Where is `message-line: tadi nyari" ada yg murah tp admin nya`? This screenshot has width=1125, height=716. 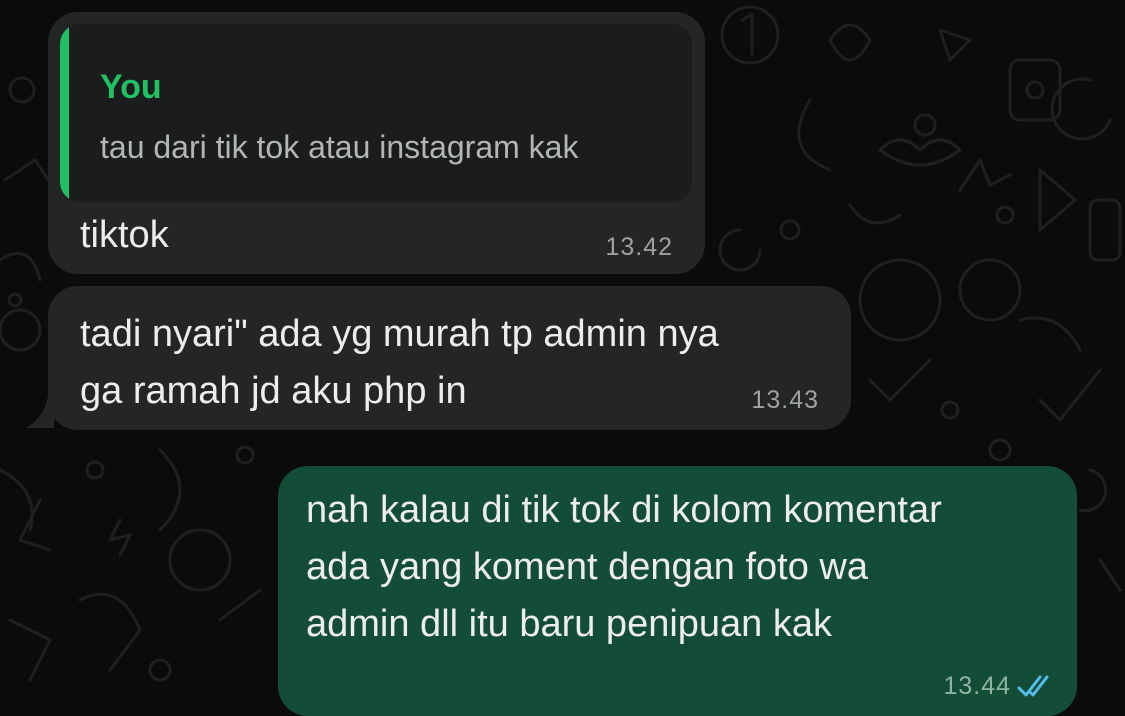
message-line: tadi nyari" ada yg murah tp admin nya is located at coordinates (399, 334).